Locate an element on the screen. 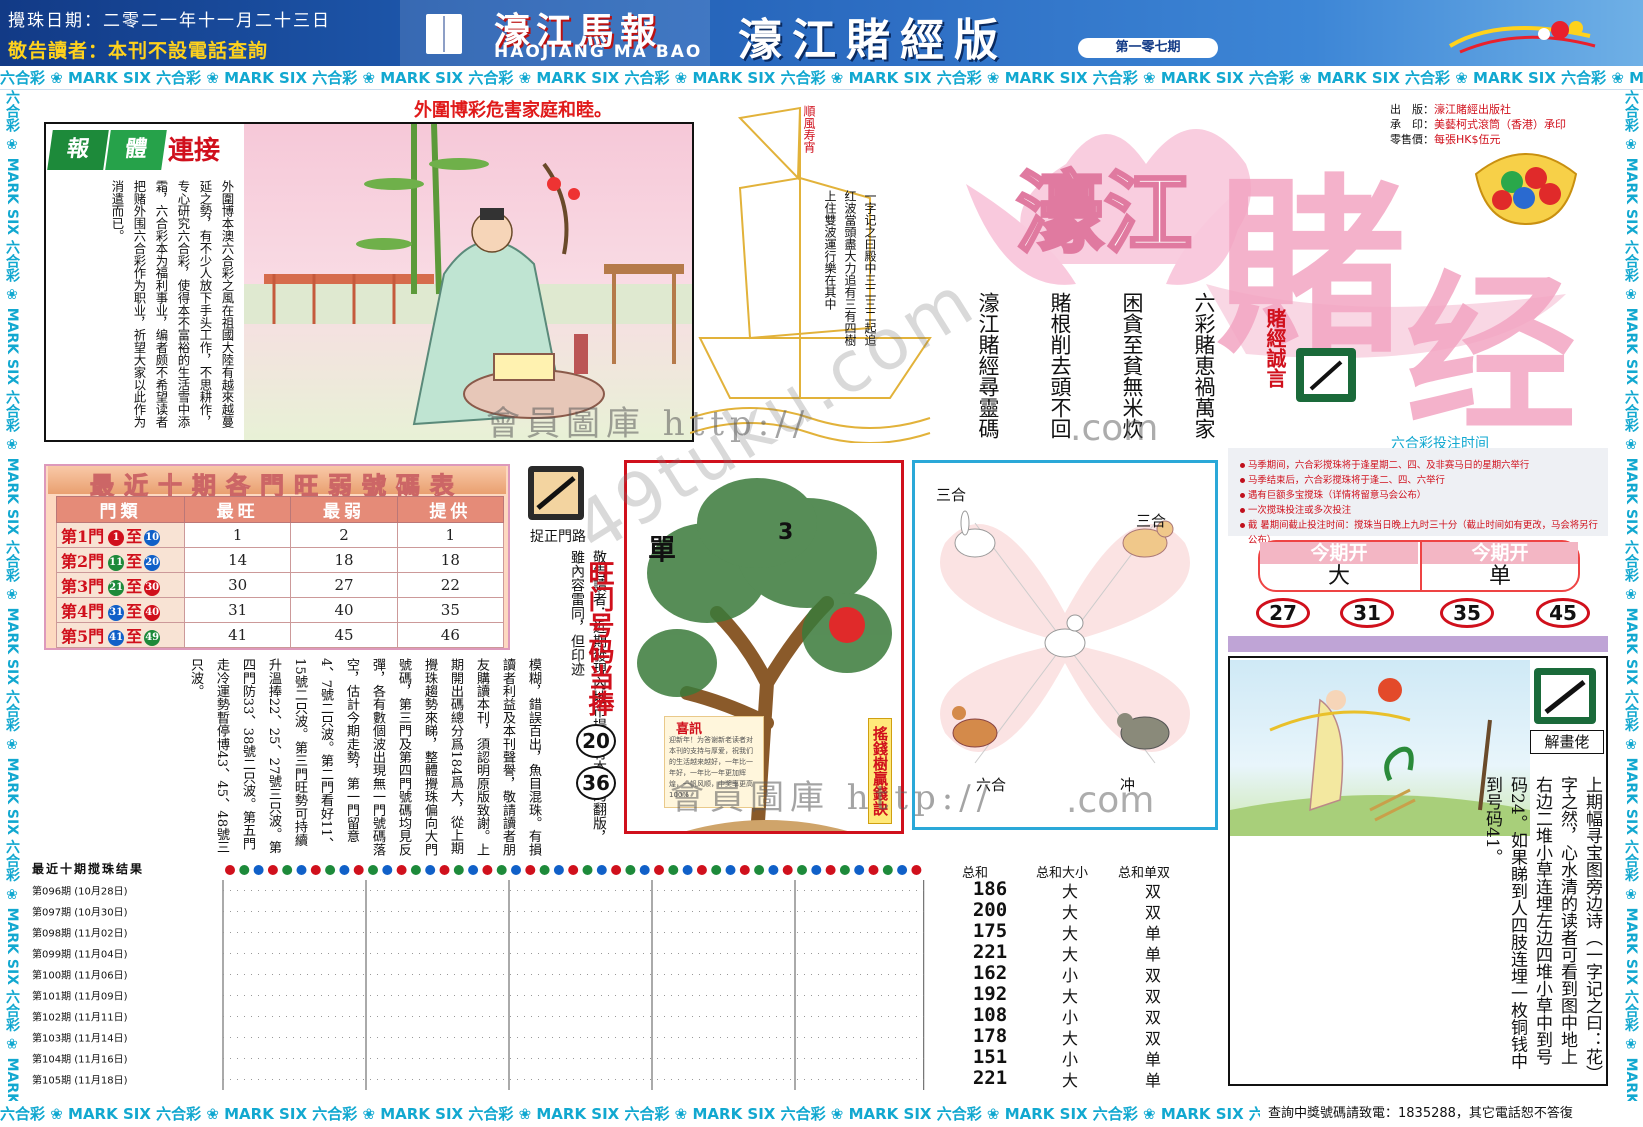  worst-cell: 40 is located at coordinates (344, 610).